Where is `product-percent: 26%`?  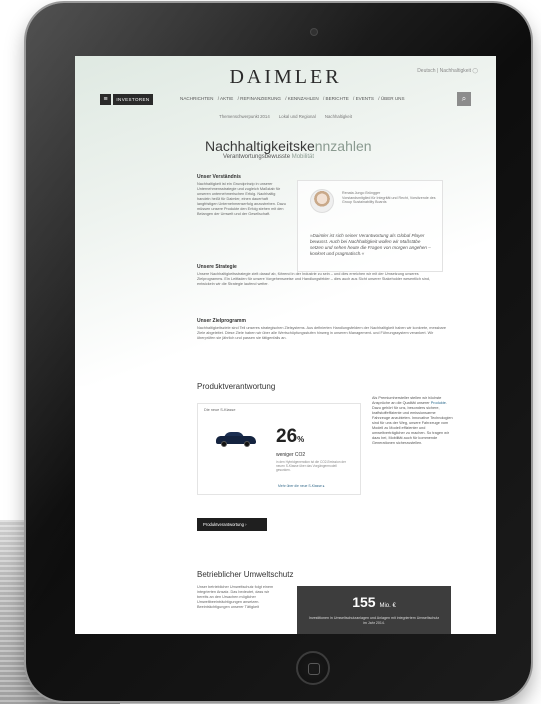
product-percent: 26% is located at coordinates (290, 437).